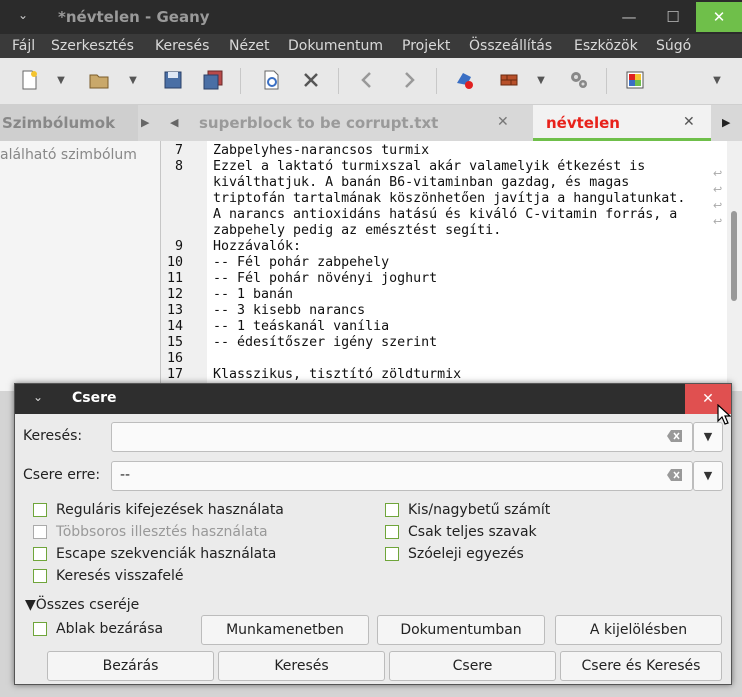 The height and width of the screenshot is (697, 742). Describe the element at coordinates (82, 605) in the screenshot. I see `replace-all-expander: ▼Összes cseréje` at that location.